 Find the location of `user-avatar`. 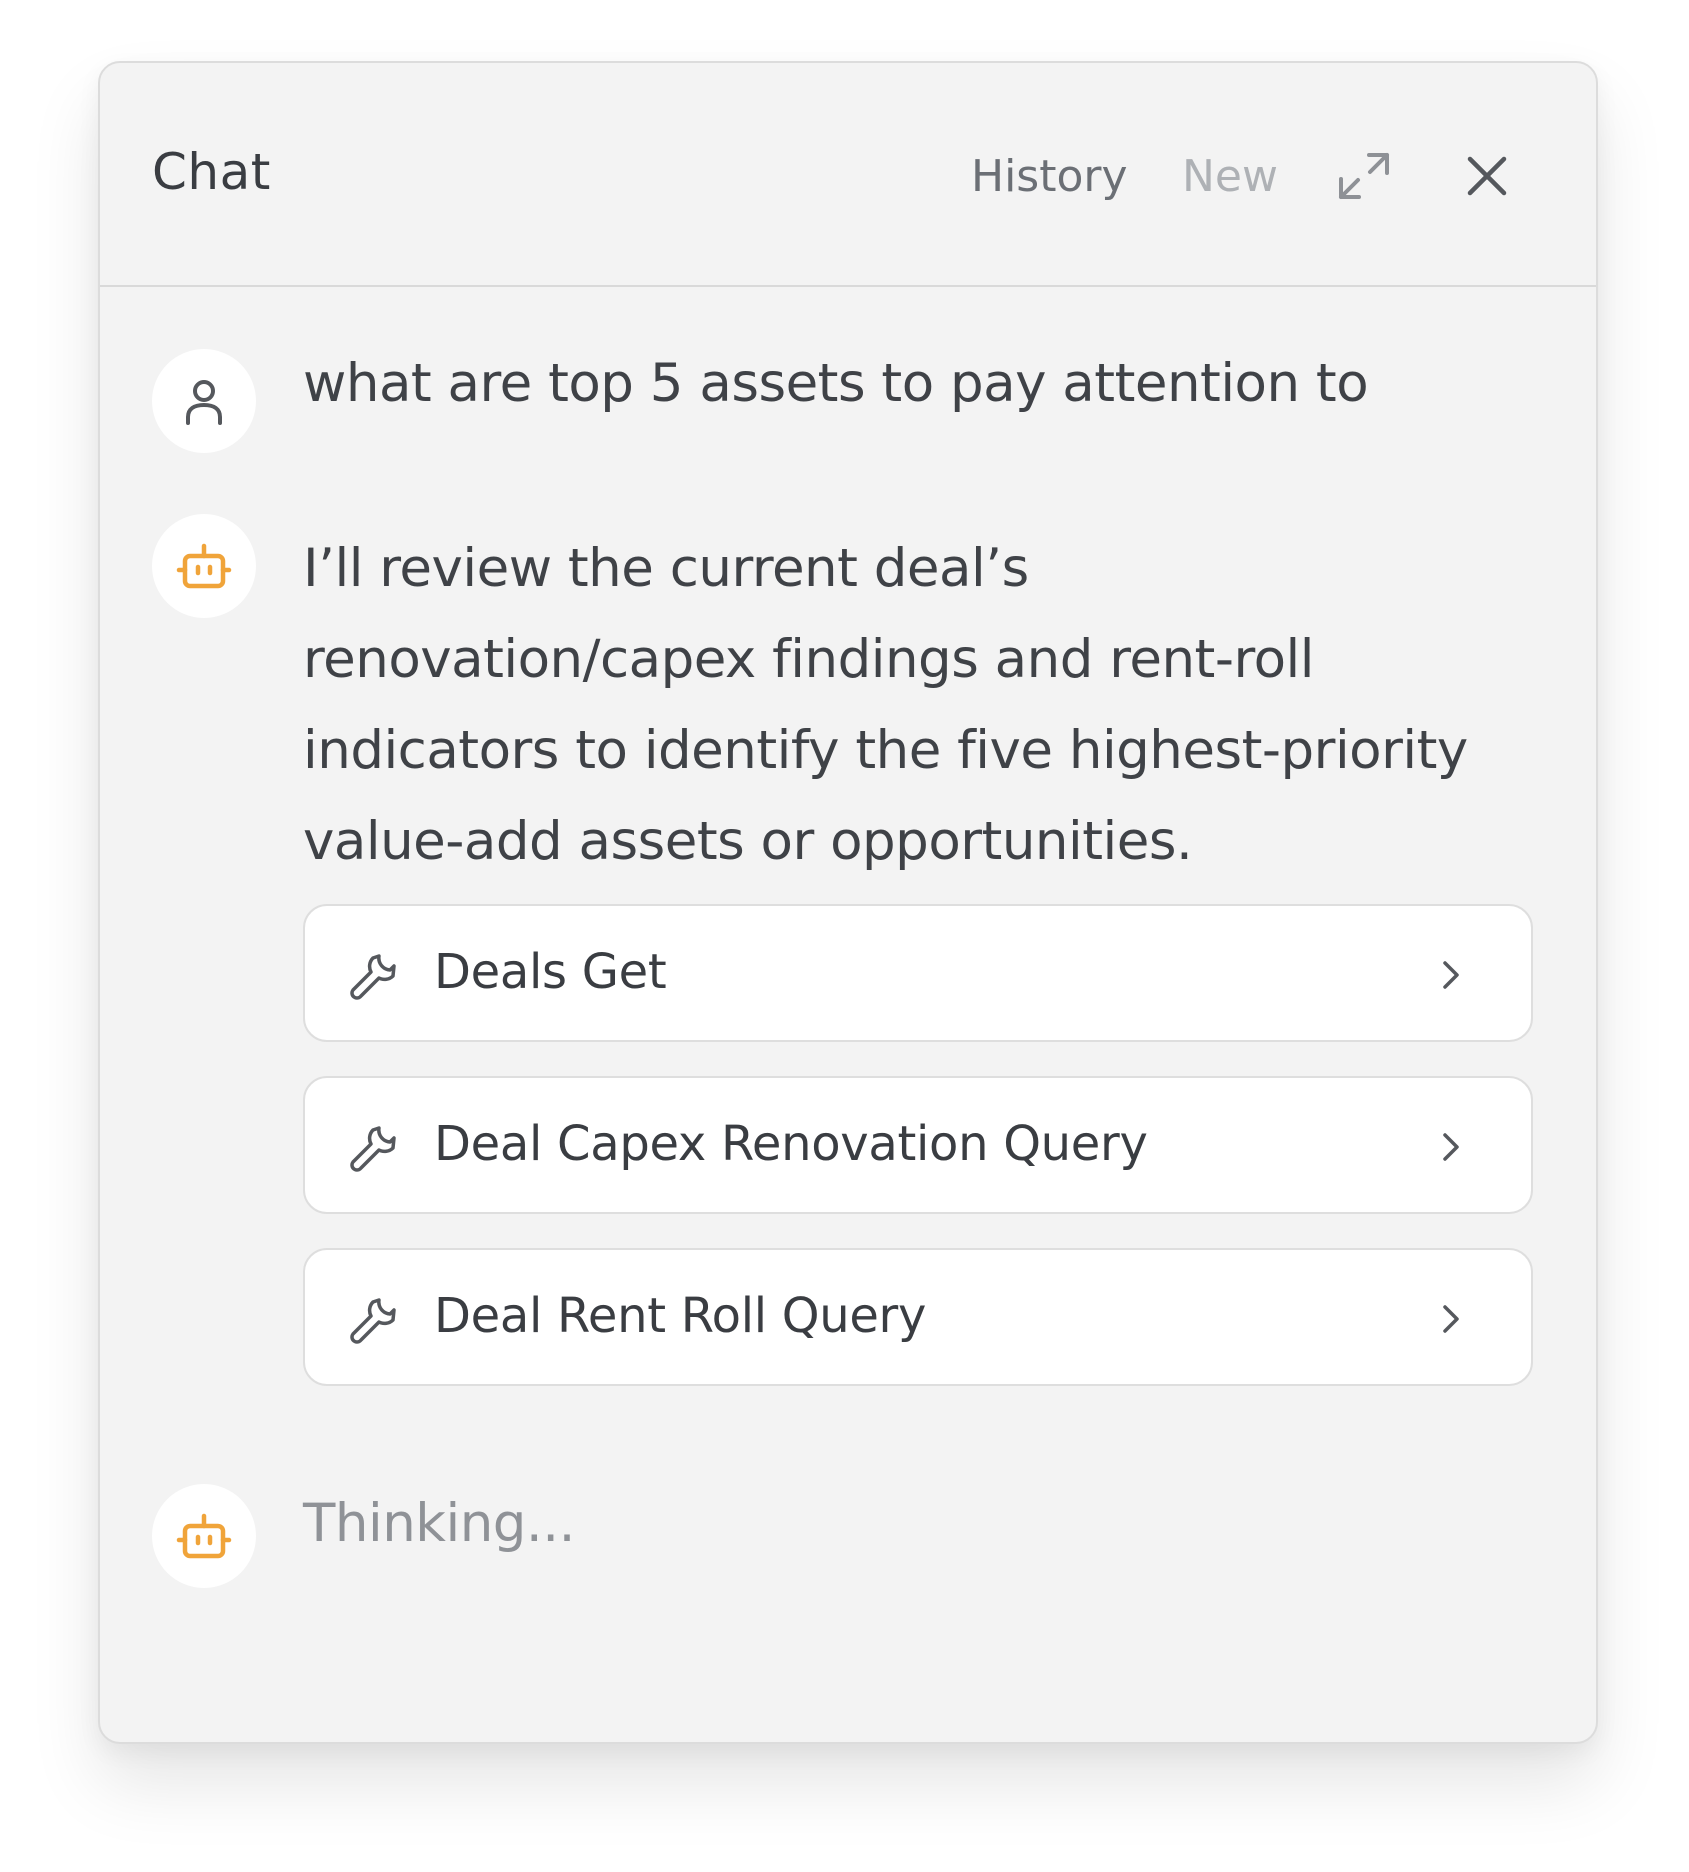

user-avatar is located at coordinates (204, 401).